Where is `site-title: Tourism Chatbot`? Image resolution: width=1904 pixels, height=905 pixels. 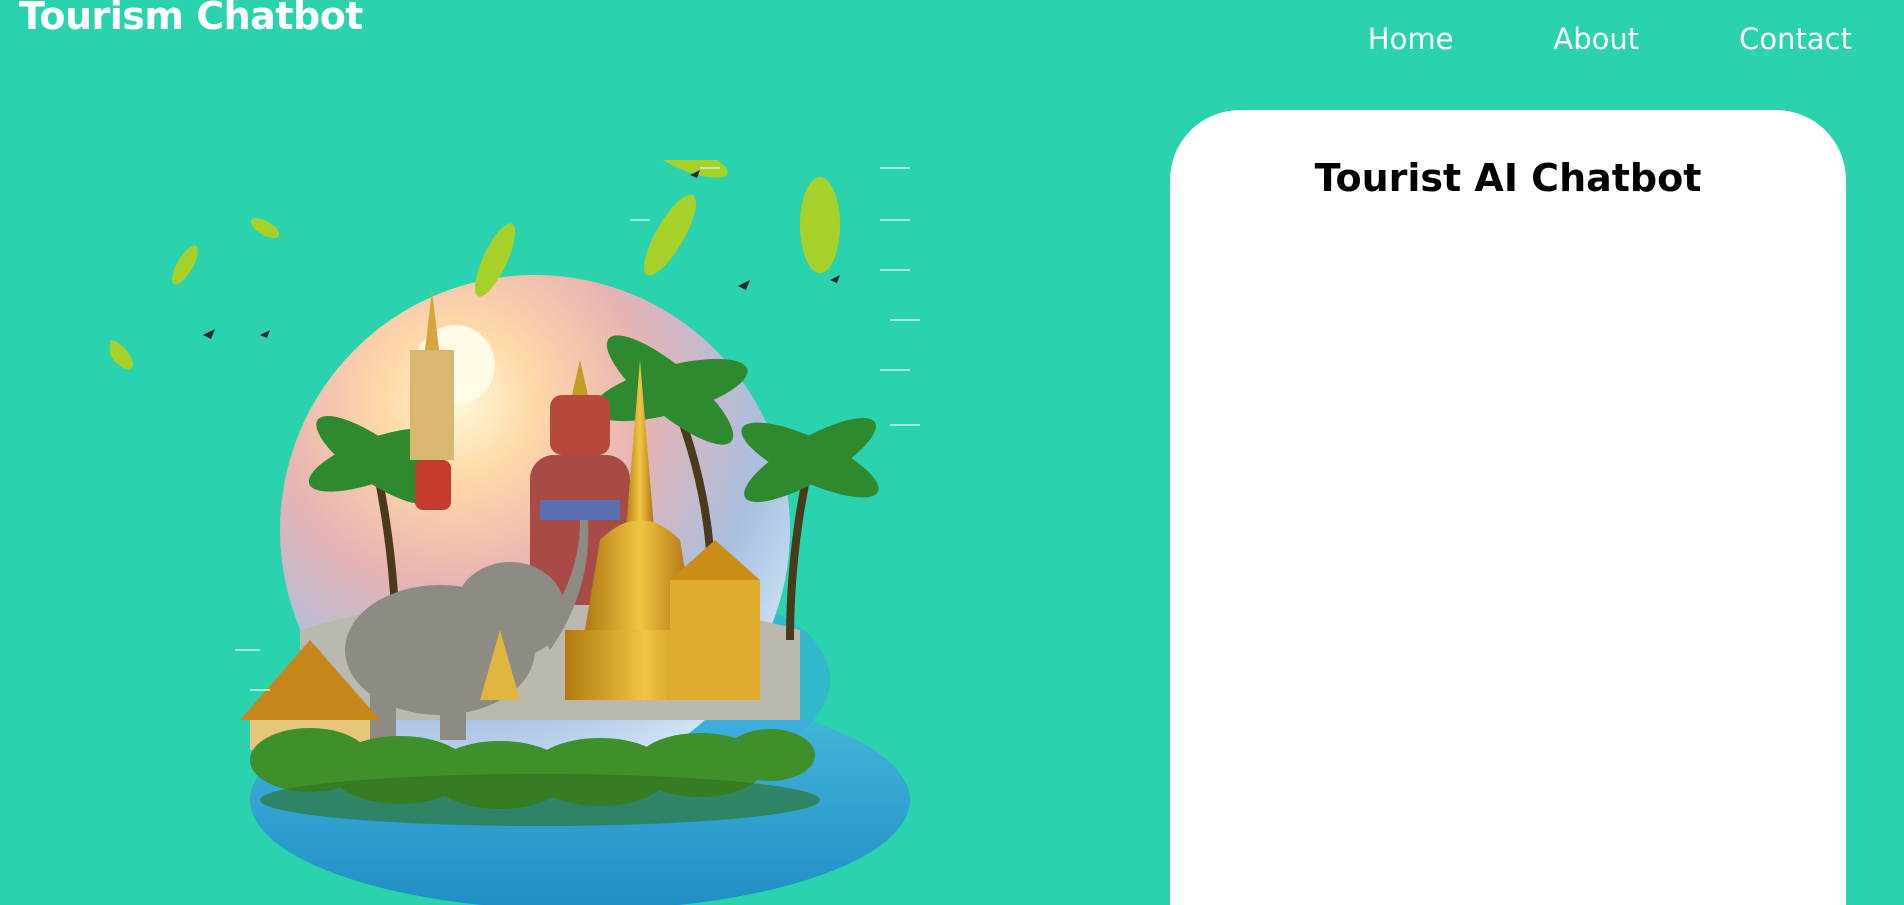
site-title: Tourism Chatbot is located at coordinates (191, 19).